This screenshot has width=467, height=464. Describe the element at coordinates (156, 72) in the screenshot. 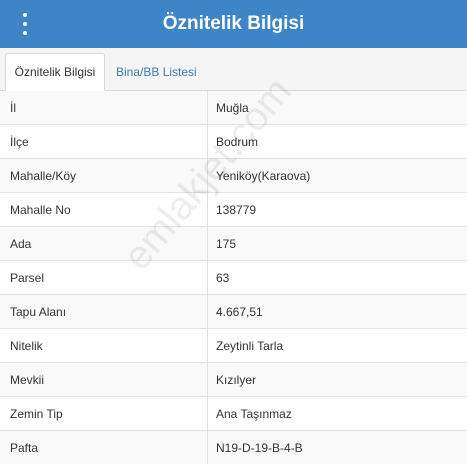

I see `tab-bina-bb-listesi: Bina/BB Listesi` at that location.